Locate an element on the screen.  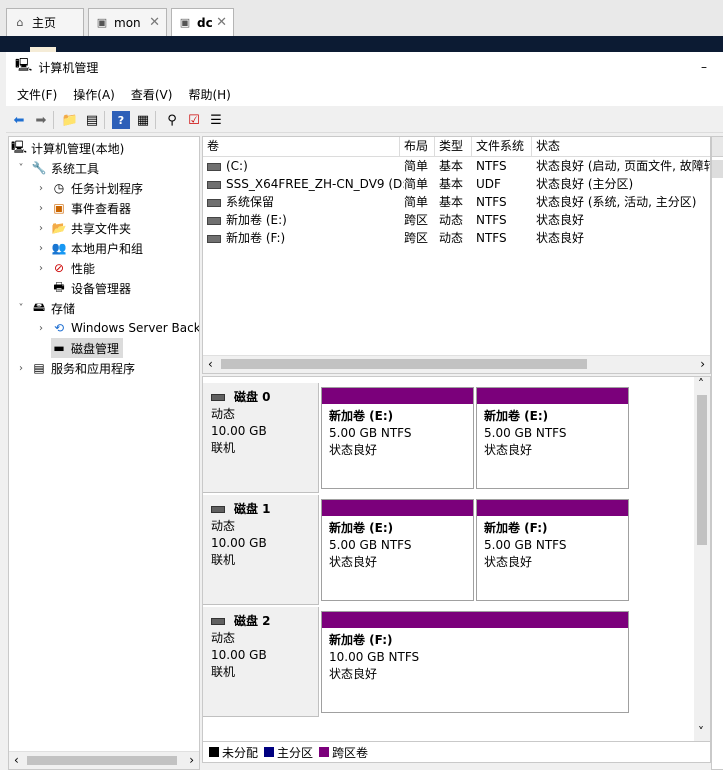
partition-status: 状态良好 is located at coordinates (508, 450).